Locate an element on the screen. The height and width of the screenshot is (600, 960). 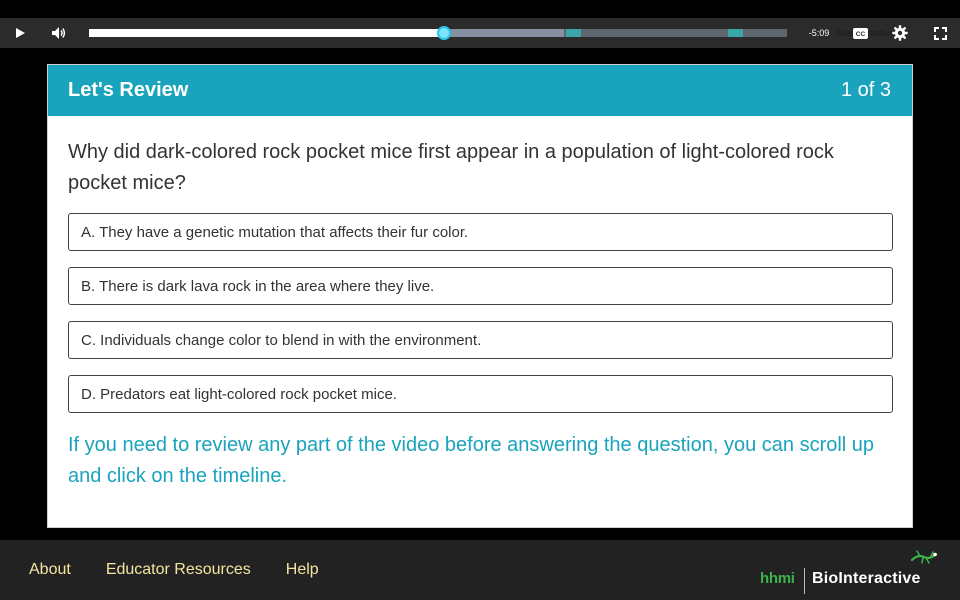
play-button is located at coordinates (20, 33).